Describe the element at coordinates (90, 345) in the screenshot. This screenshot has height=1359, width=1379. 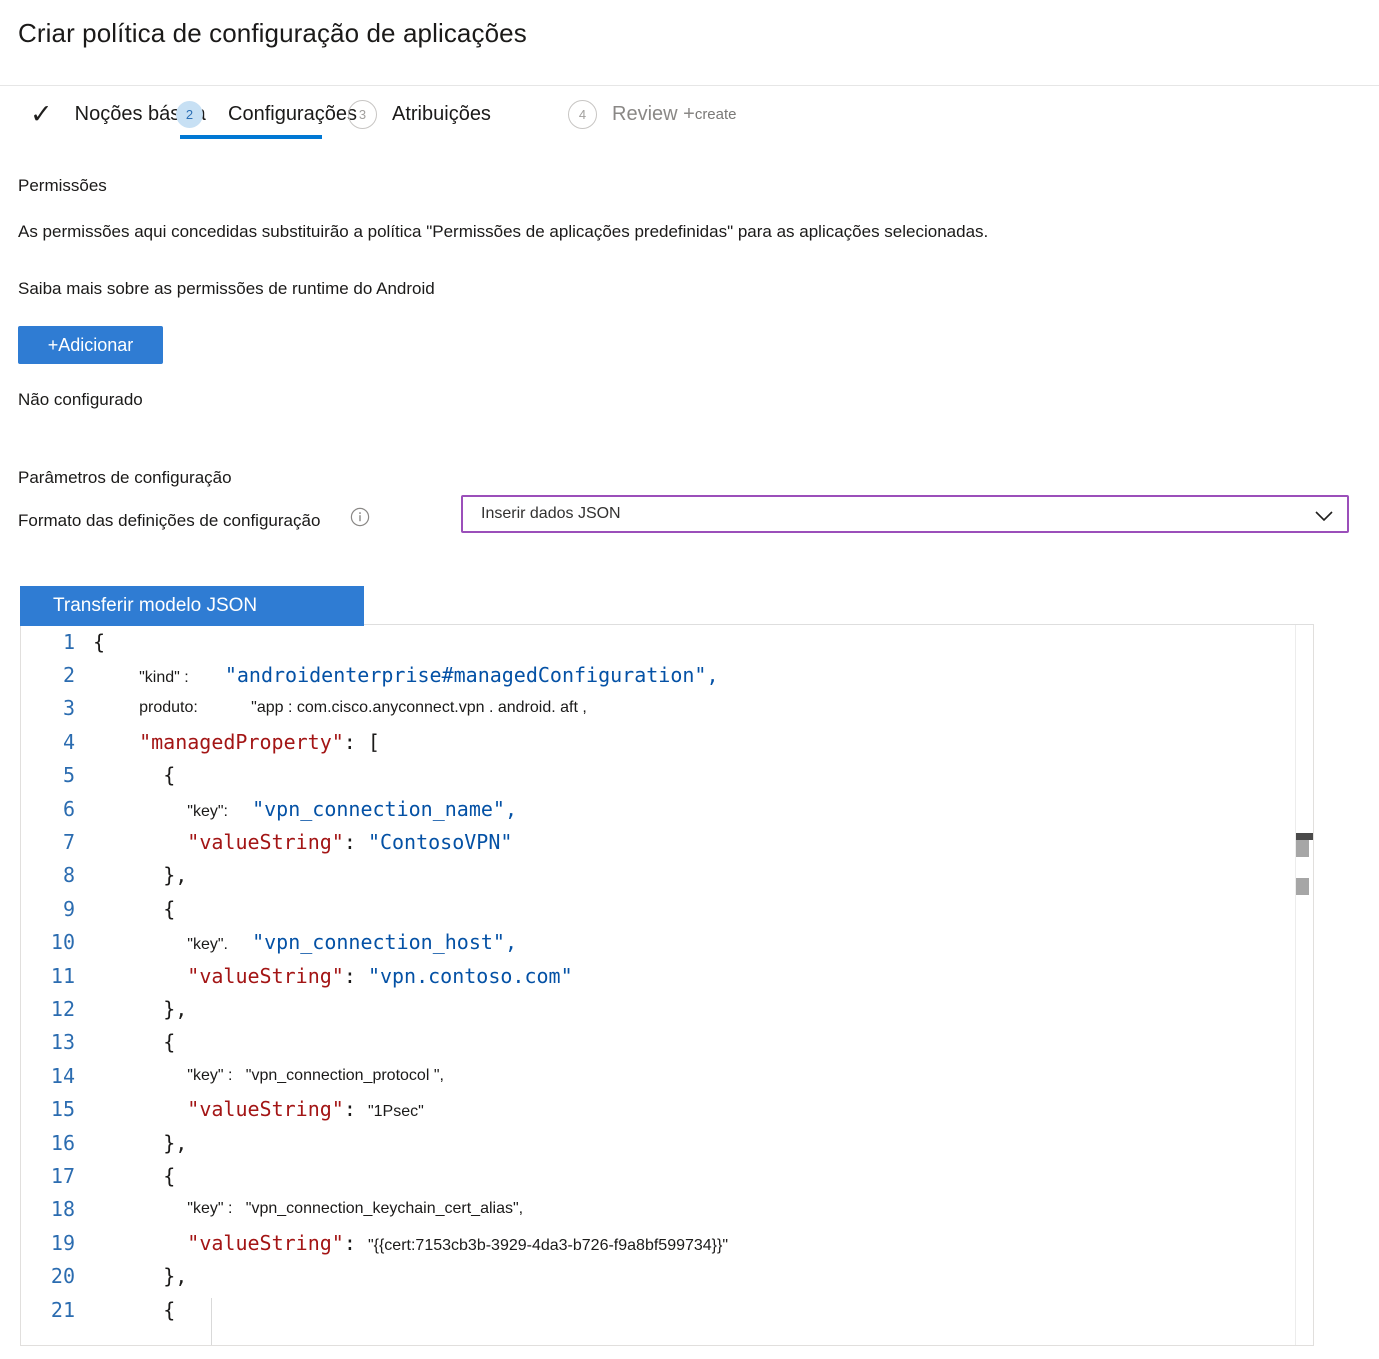
I see `add-permission-button: +Adicionar` at that location.